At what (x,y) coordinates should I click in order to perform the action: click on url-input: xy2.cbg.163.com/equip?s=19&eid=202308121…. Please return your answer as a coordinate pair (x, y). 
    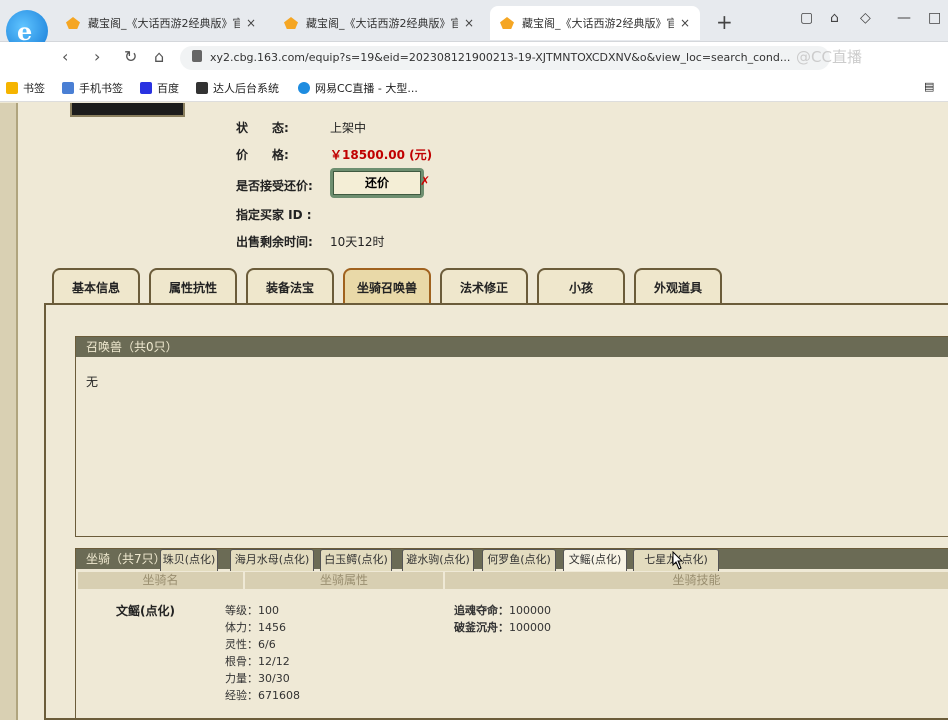
    Looking at the image, I should click on (505, 58).